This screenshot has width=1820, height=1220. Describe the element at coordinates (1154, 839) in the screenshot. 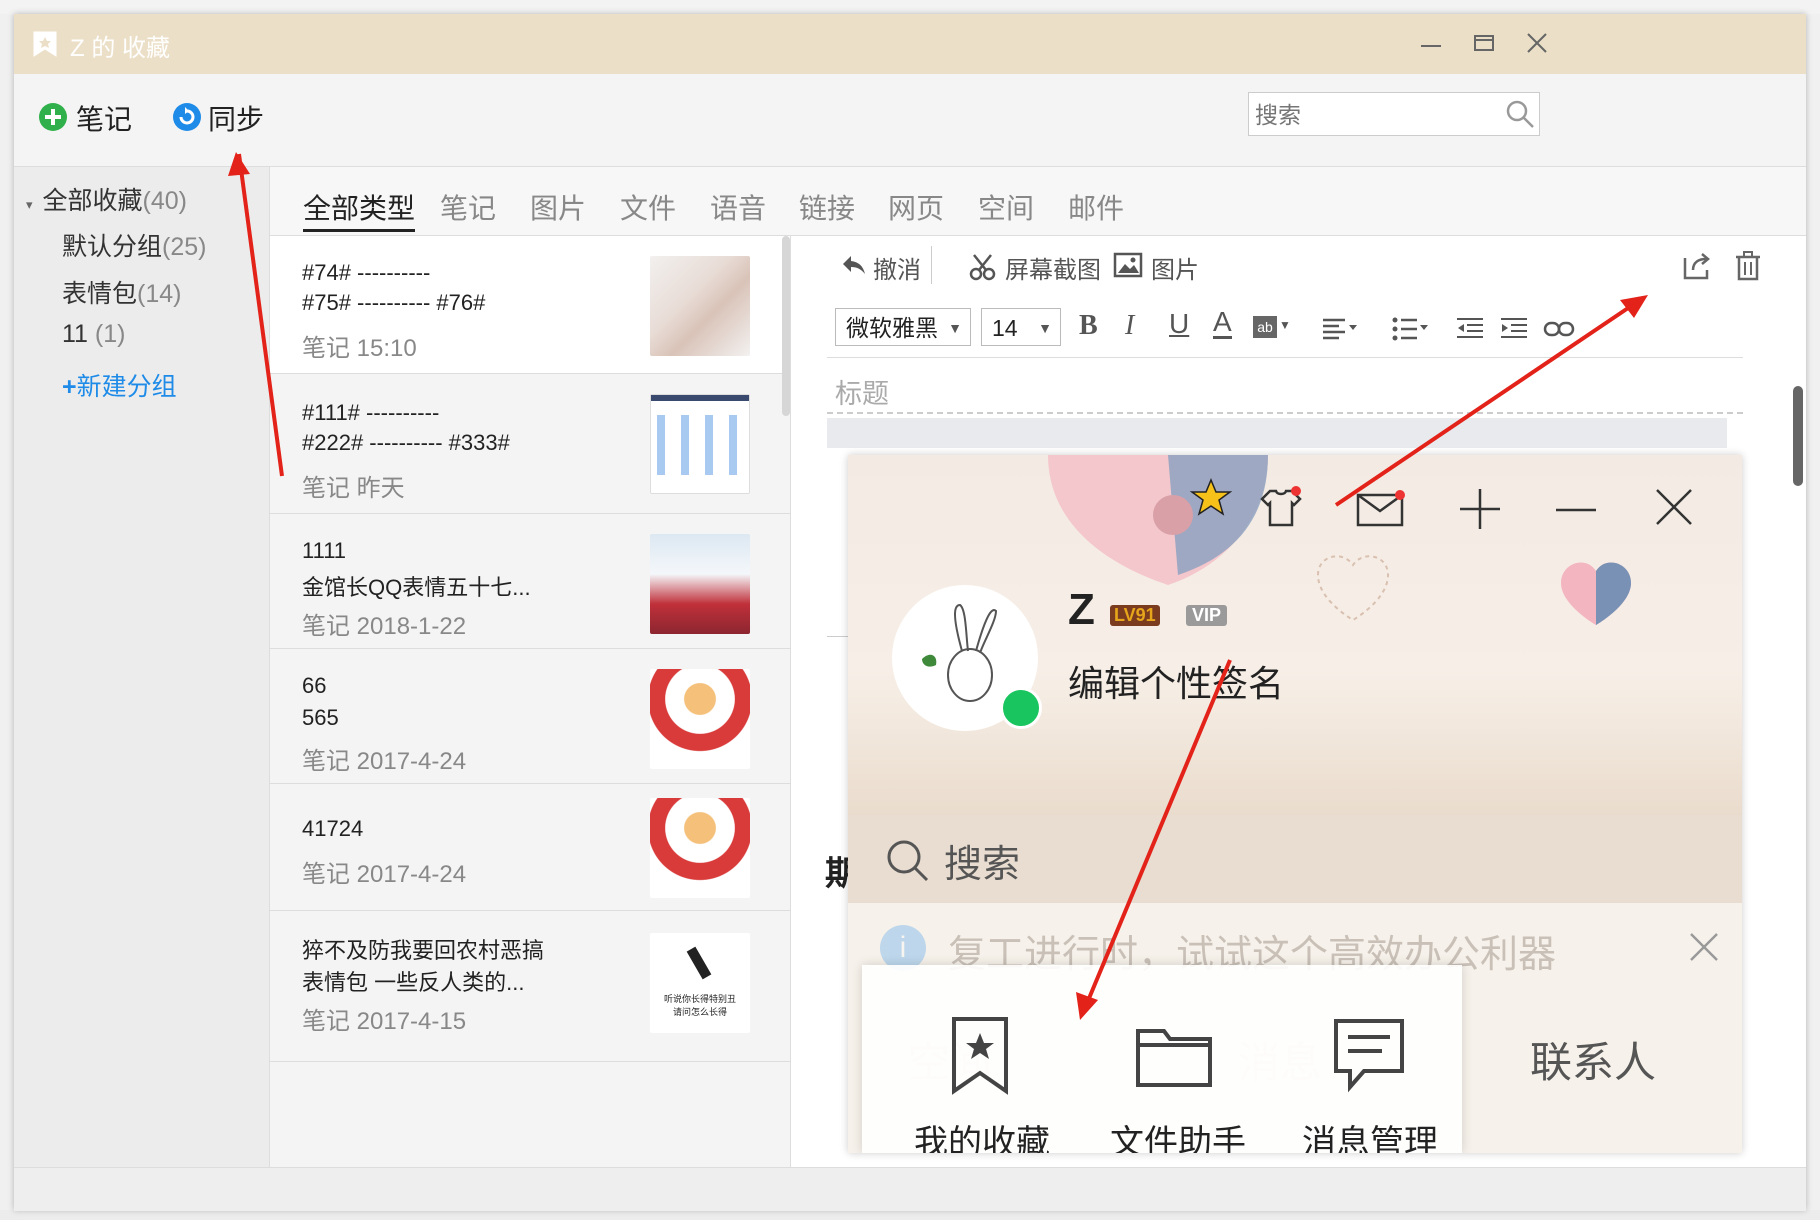

I see `arrow-to-favorites` at that location.